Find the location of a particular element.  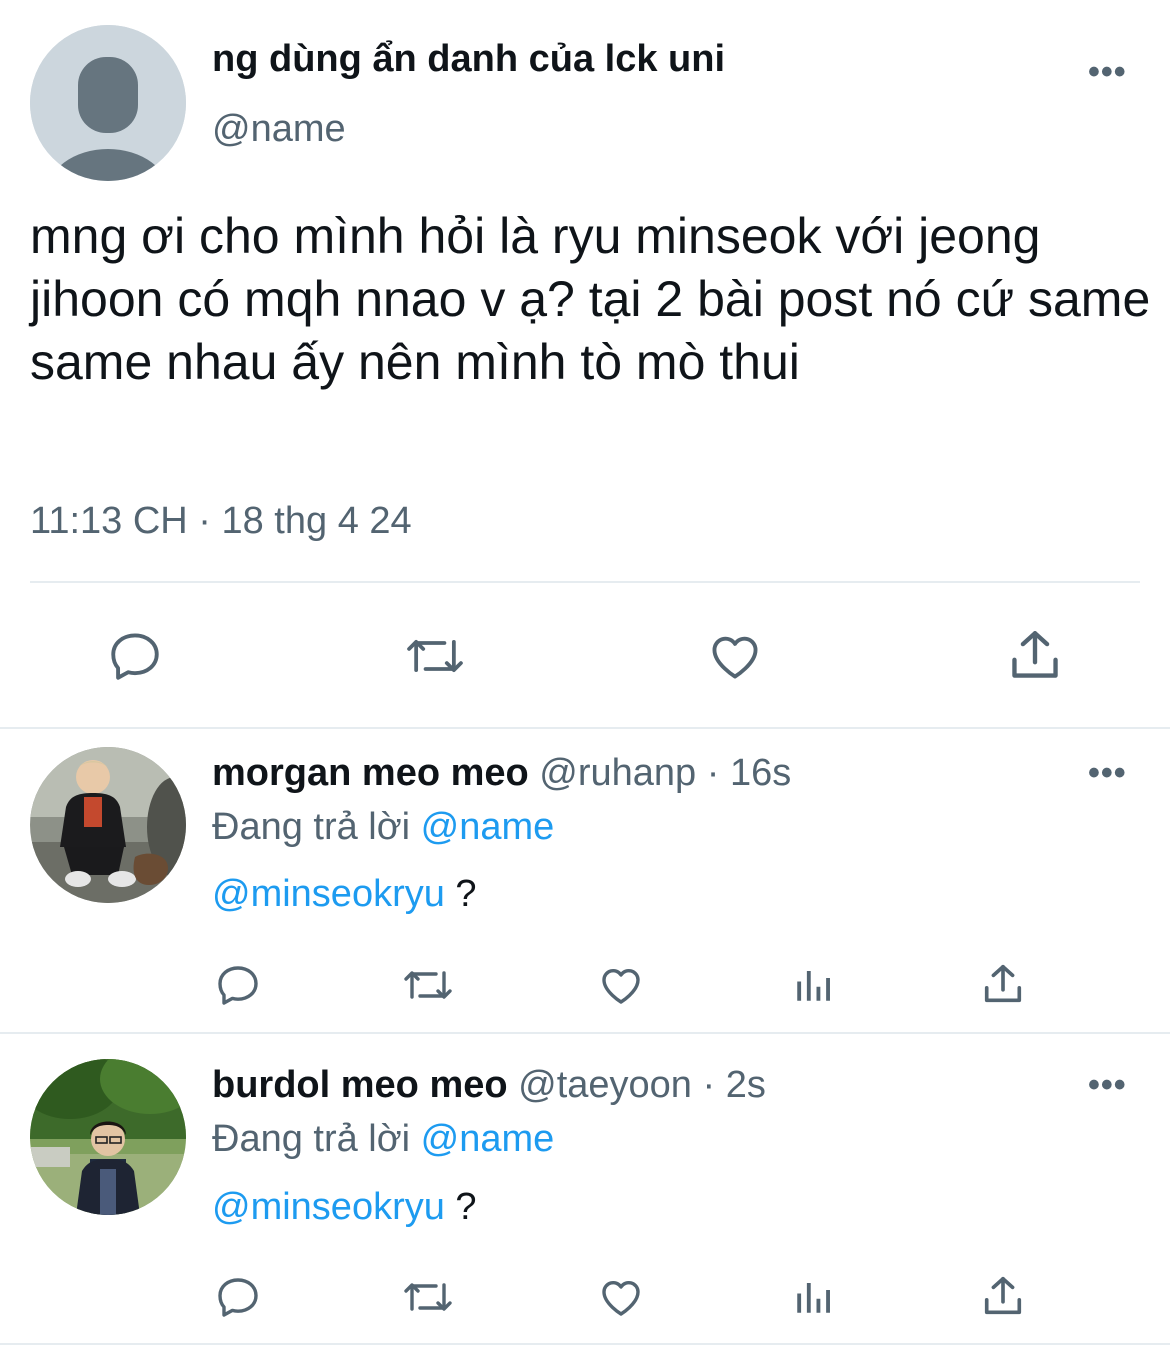

author-avatar is located at coordinates (108, 103).